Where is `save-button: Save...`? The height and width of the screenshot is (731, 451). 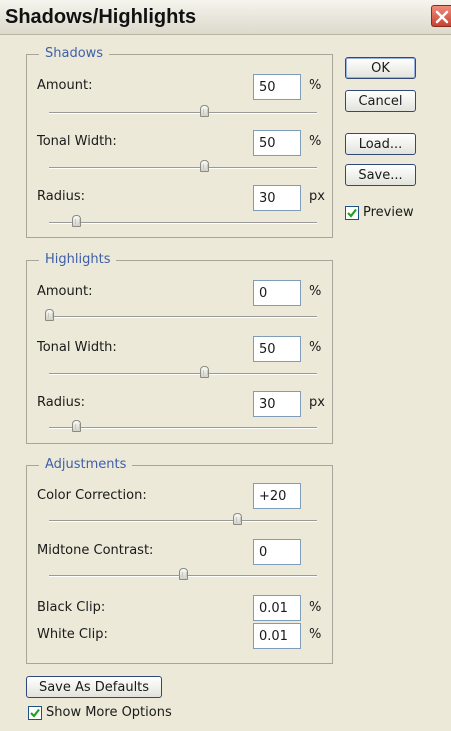 save-button: Save... is located at coordinates (380, 175).